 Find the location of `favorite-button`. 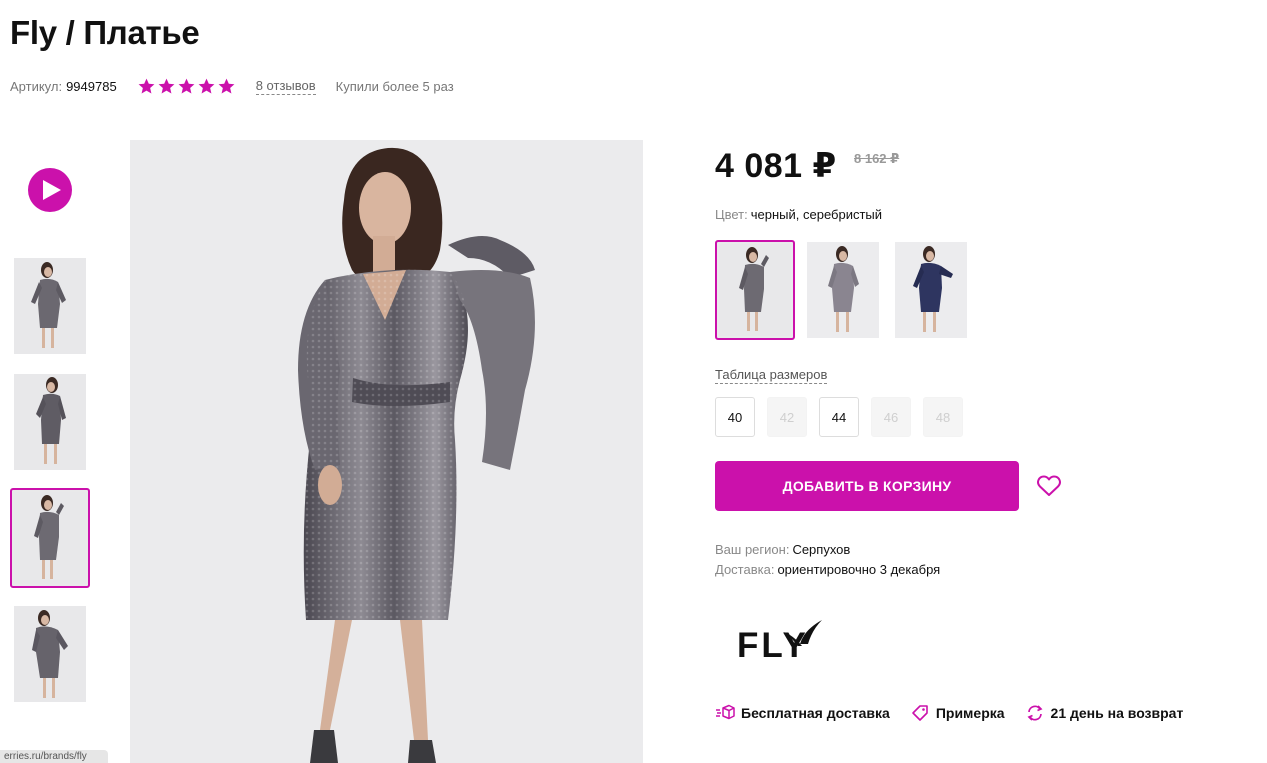

favorite-button is located at coordinates (1049, 486).